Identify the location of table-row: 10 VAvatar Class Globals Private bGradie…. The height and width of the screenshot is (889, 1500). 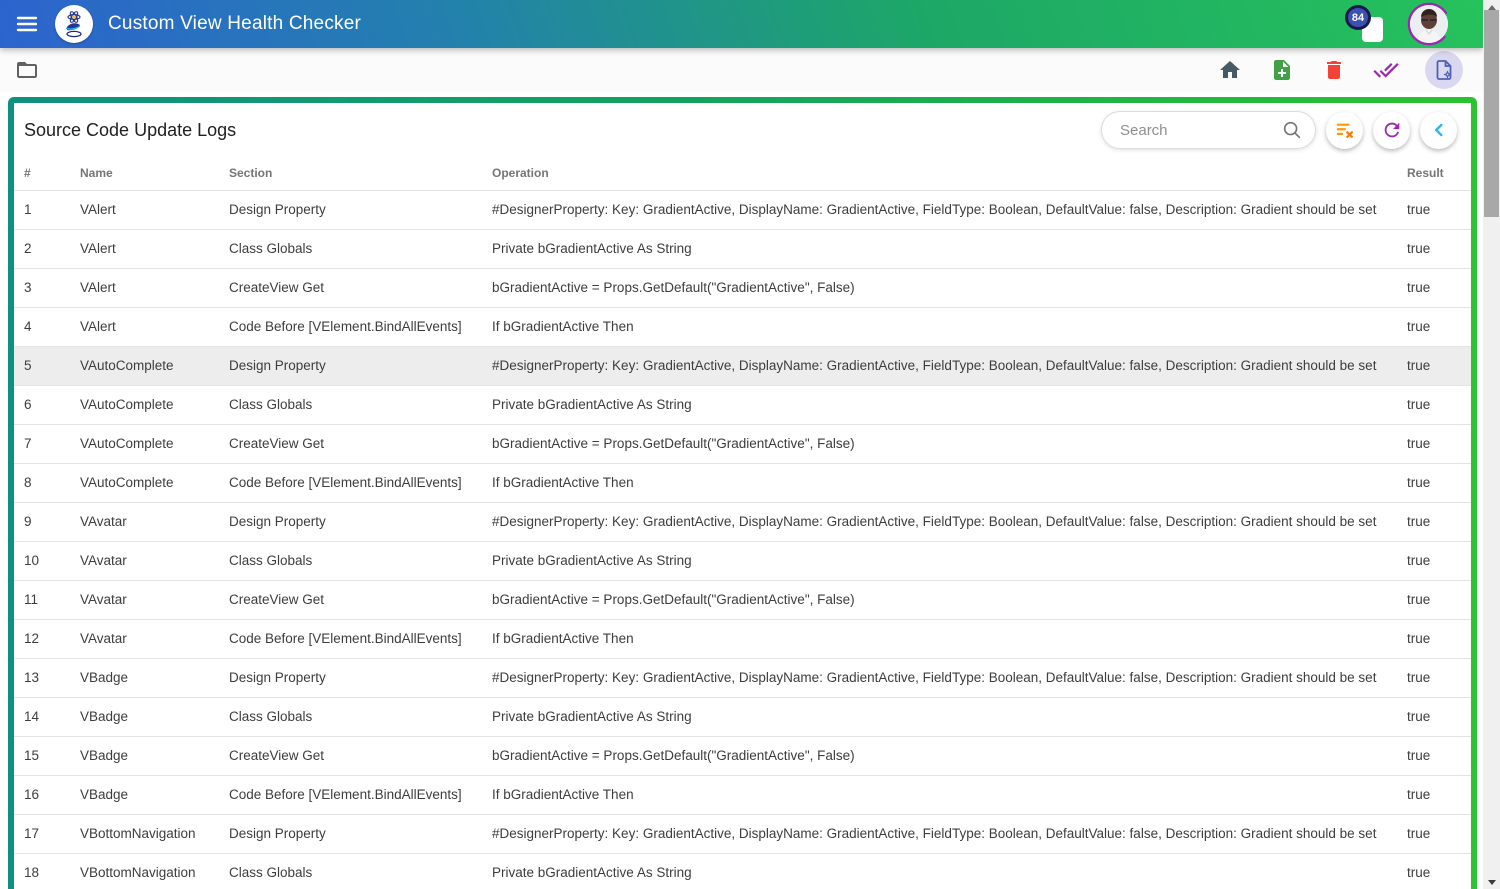
(742, 561).